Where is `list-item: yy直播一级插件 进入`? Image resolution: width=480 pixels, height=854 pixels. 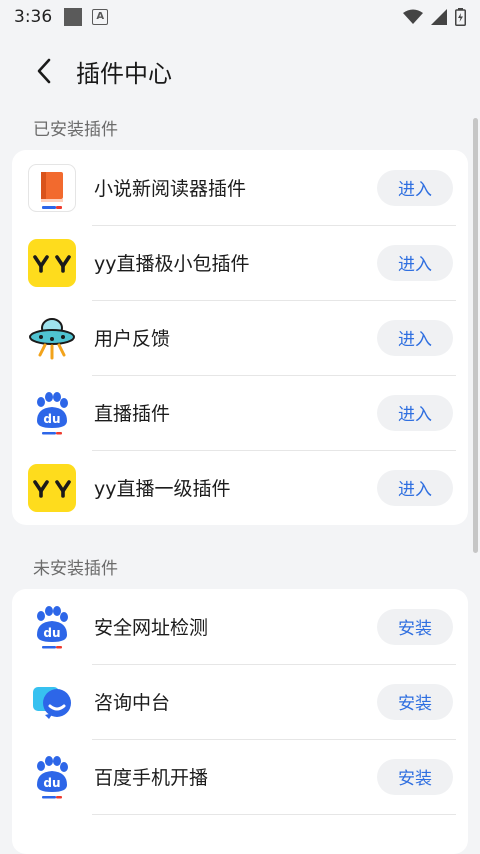
list-item: yy直播一级插件 进入 is located at coordinates (240, 487).